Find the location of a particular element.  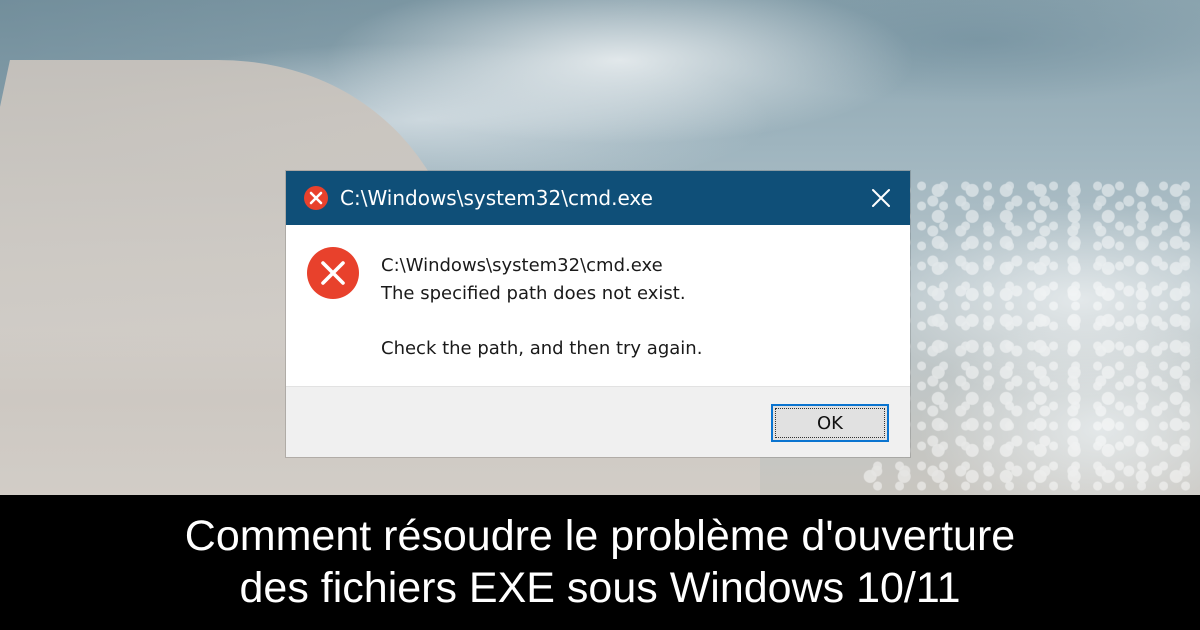

dialog-footer: OK is located at coordinates (598, 421).